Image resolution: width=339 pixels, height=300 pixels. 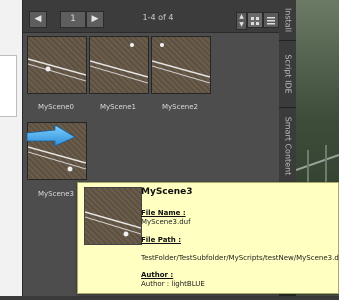 I want to click on tab-label: Script IDE, so click(x=287, y=74).